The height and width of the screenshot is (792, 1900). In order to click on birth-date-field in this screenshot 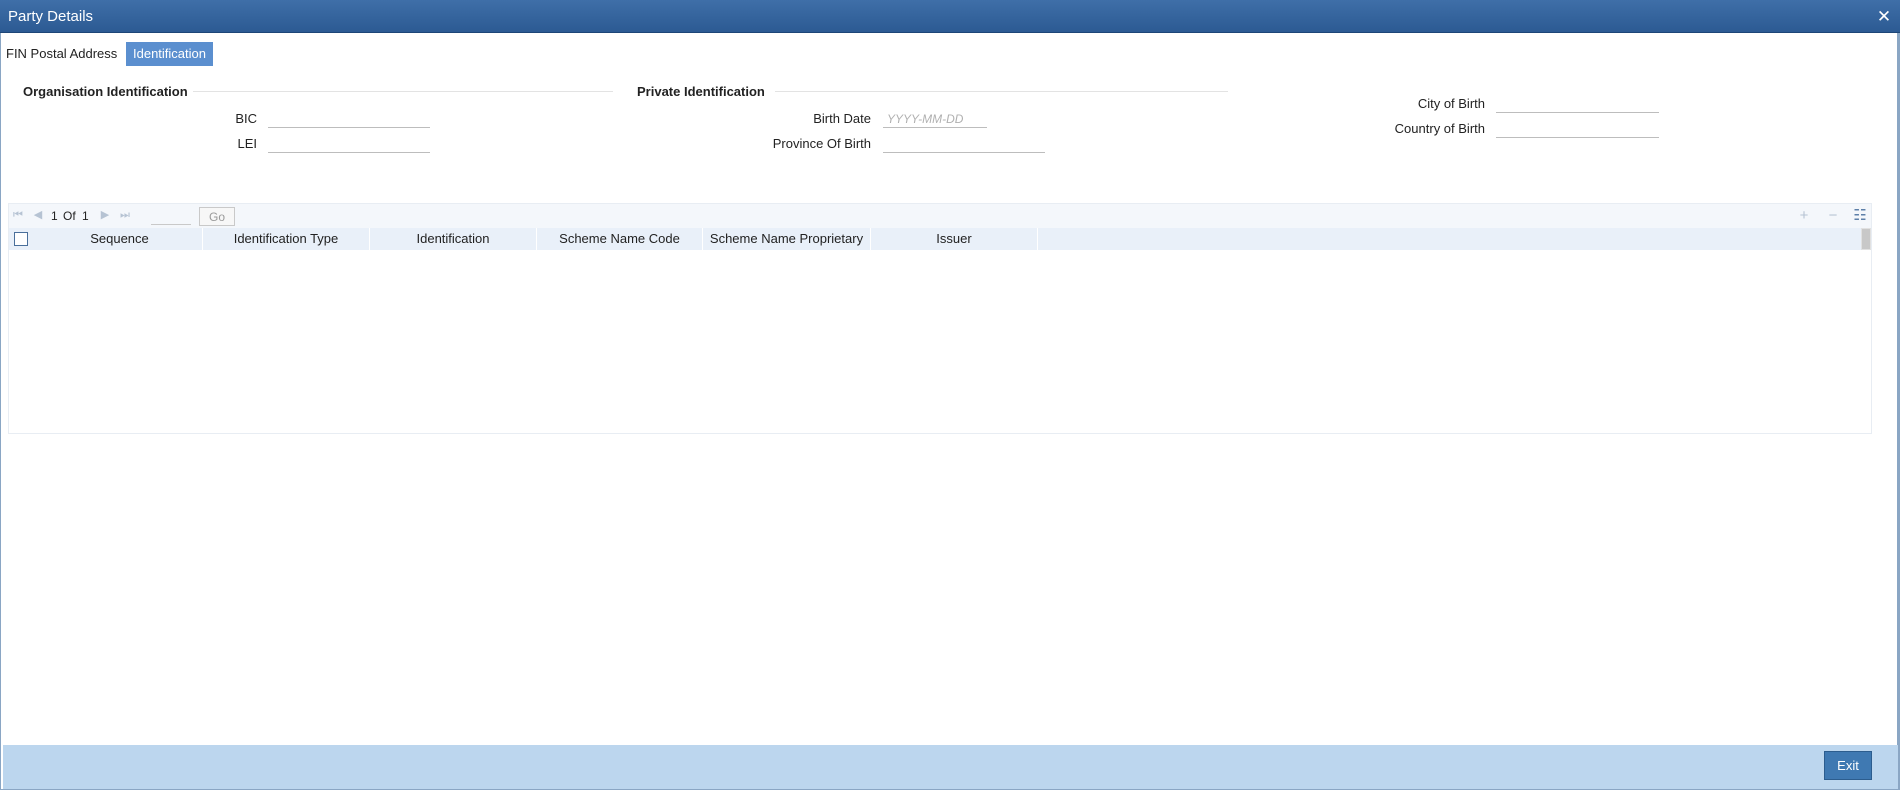, I will do `click(935, 119)`.